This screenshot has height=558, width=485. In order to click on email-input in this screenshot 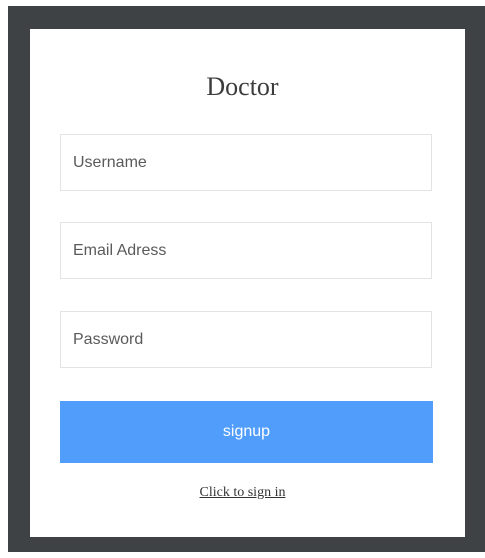, I will do `click(246, 250)`.